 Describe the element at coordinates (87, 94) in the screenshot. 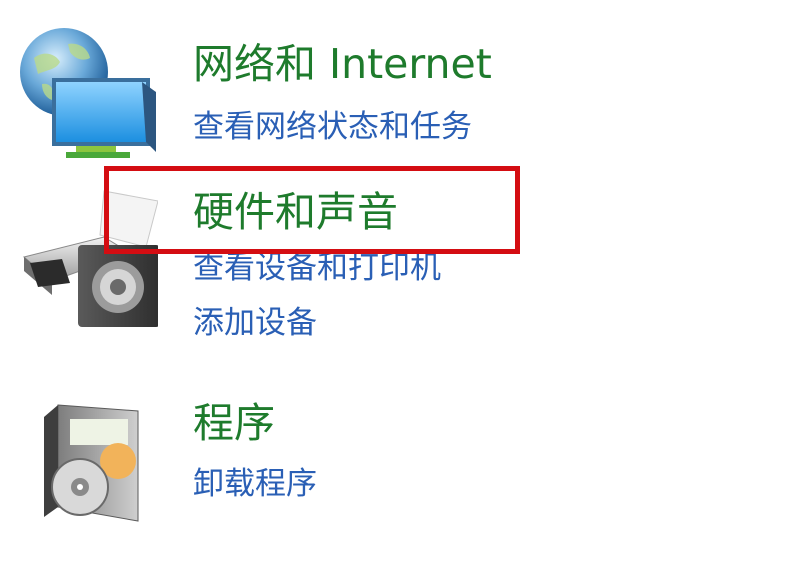

I see `network-globe-monitor-icon` at that location.